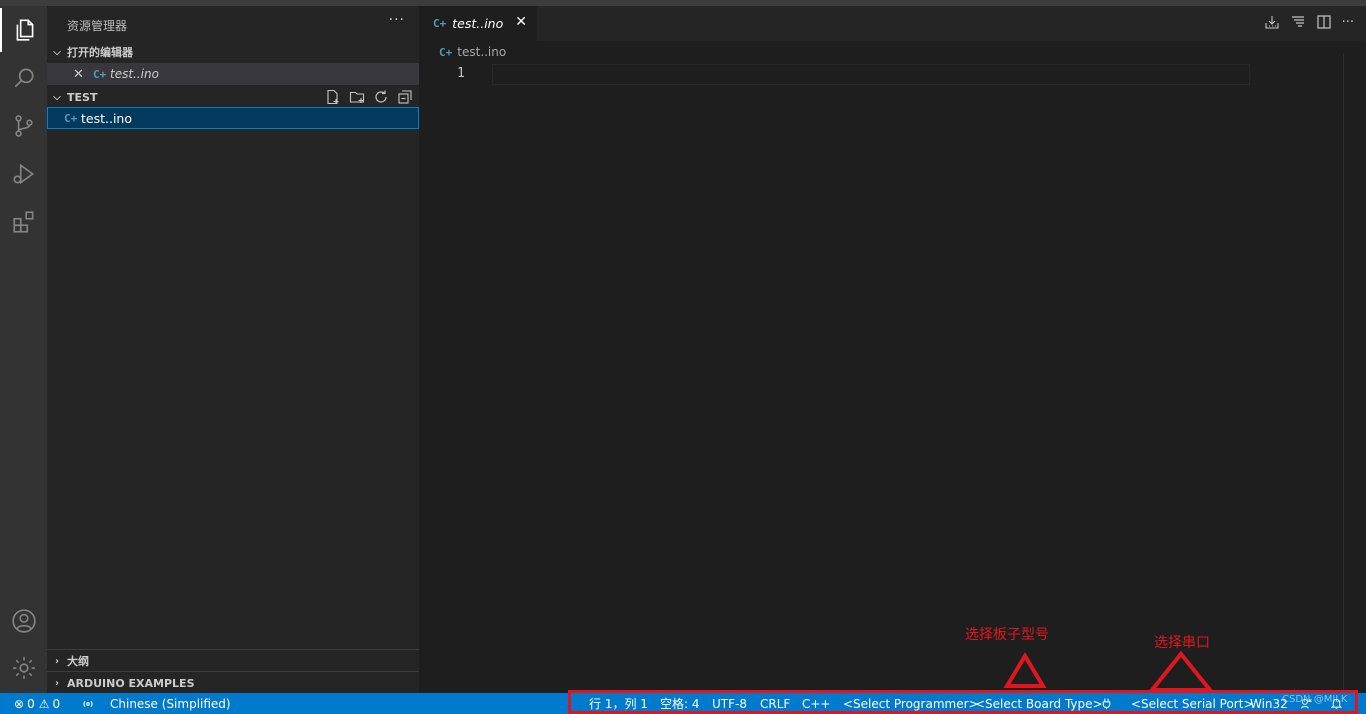 Image resolution: width=1366 pixels, height=714 pixels. Describe the element at coordinates (1324, 22) in the screenshot. I see `split-editor-icon` at that location.